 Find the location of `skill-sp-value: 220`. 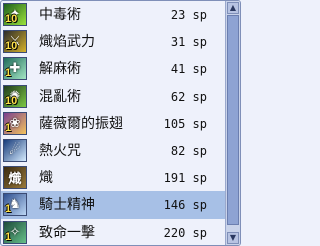

skill-sp-value: 220 is located at coordinates (174, 232).